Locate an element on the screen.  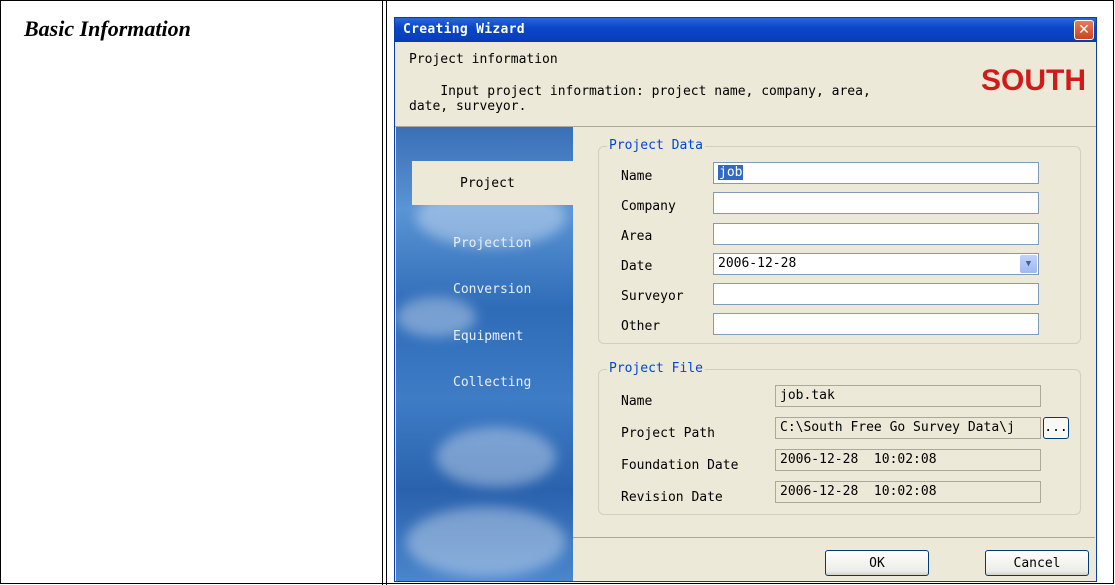
date-dropdown: 2006-12-28 ▼ is located at coordinates (876, 264).